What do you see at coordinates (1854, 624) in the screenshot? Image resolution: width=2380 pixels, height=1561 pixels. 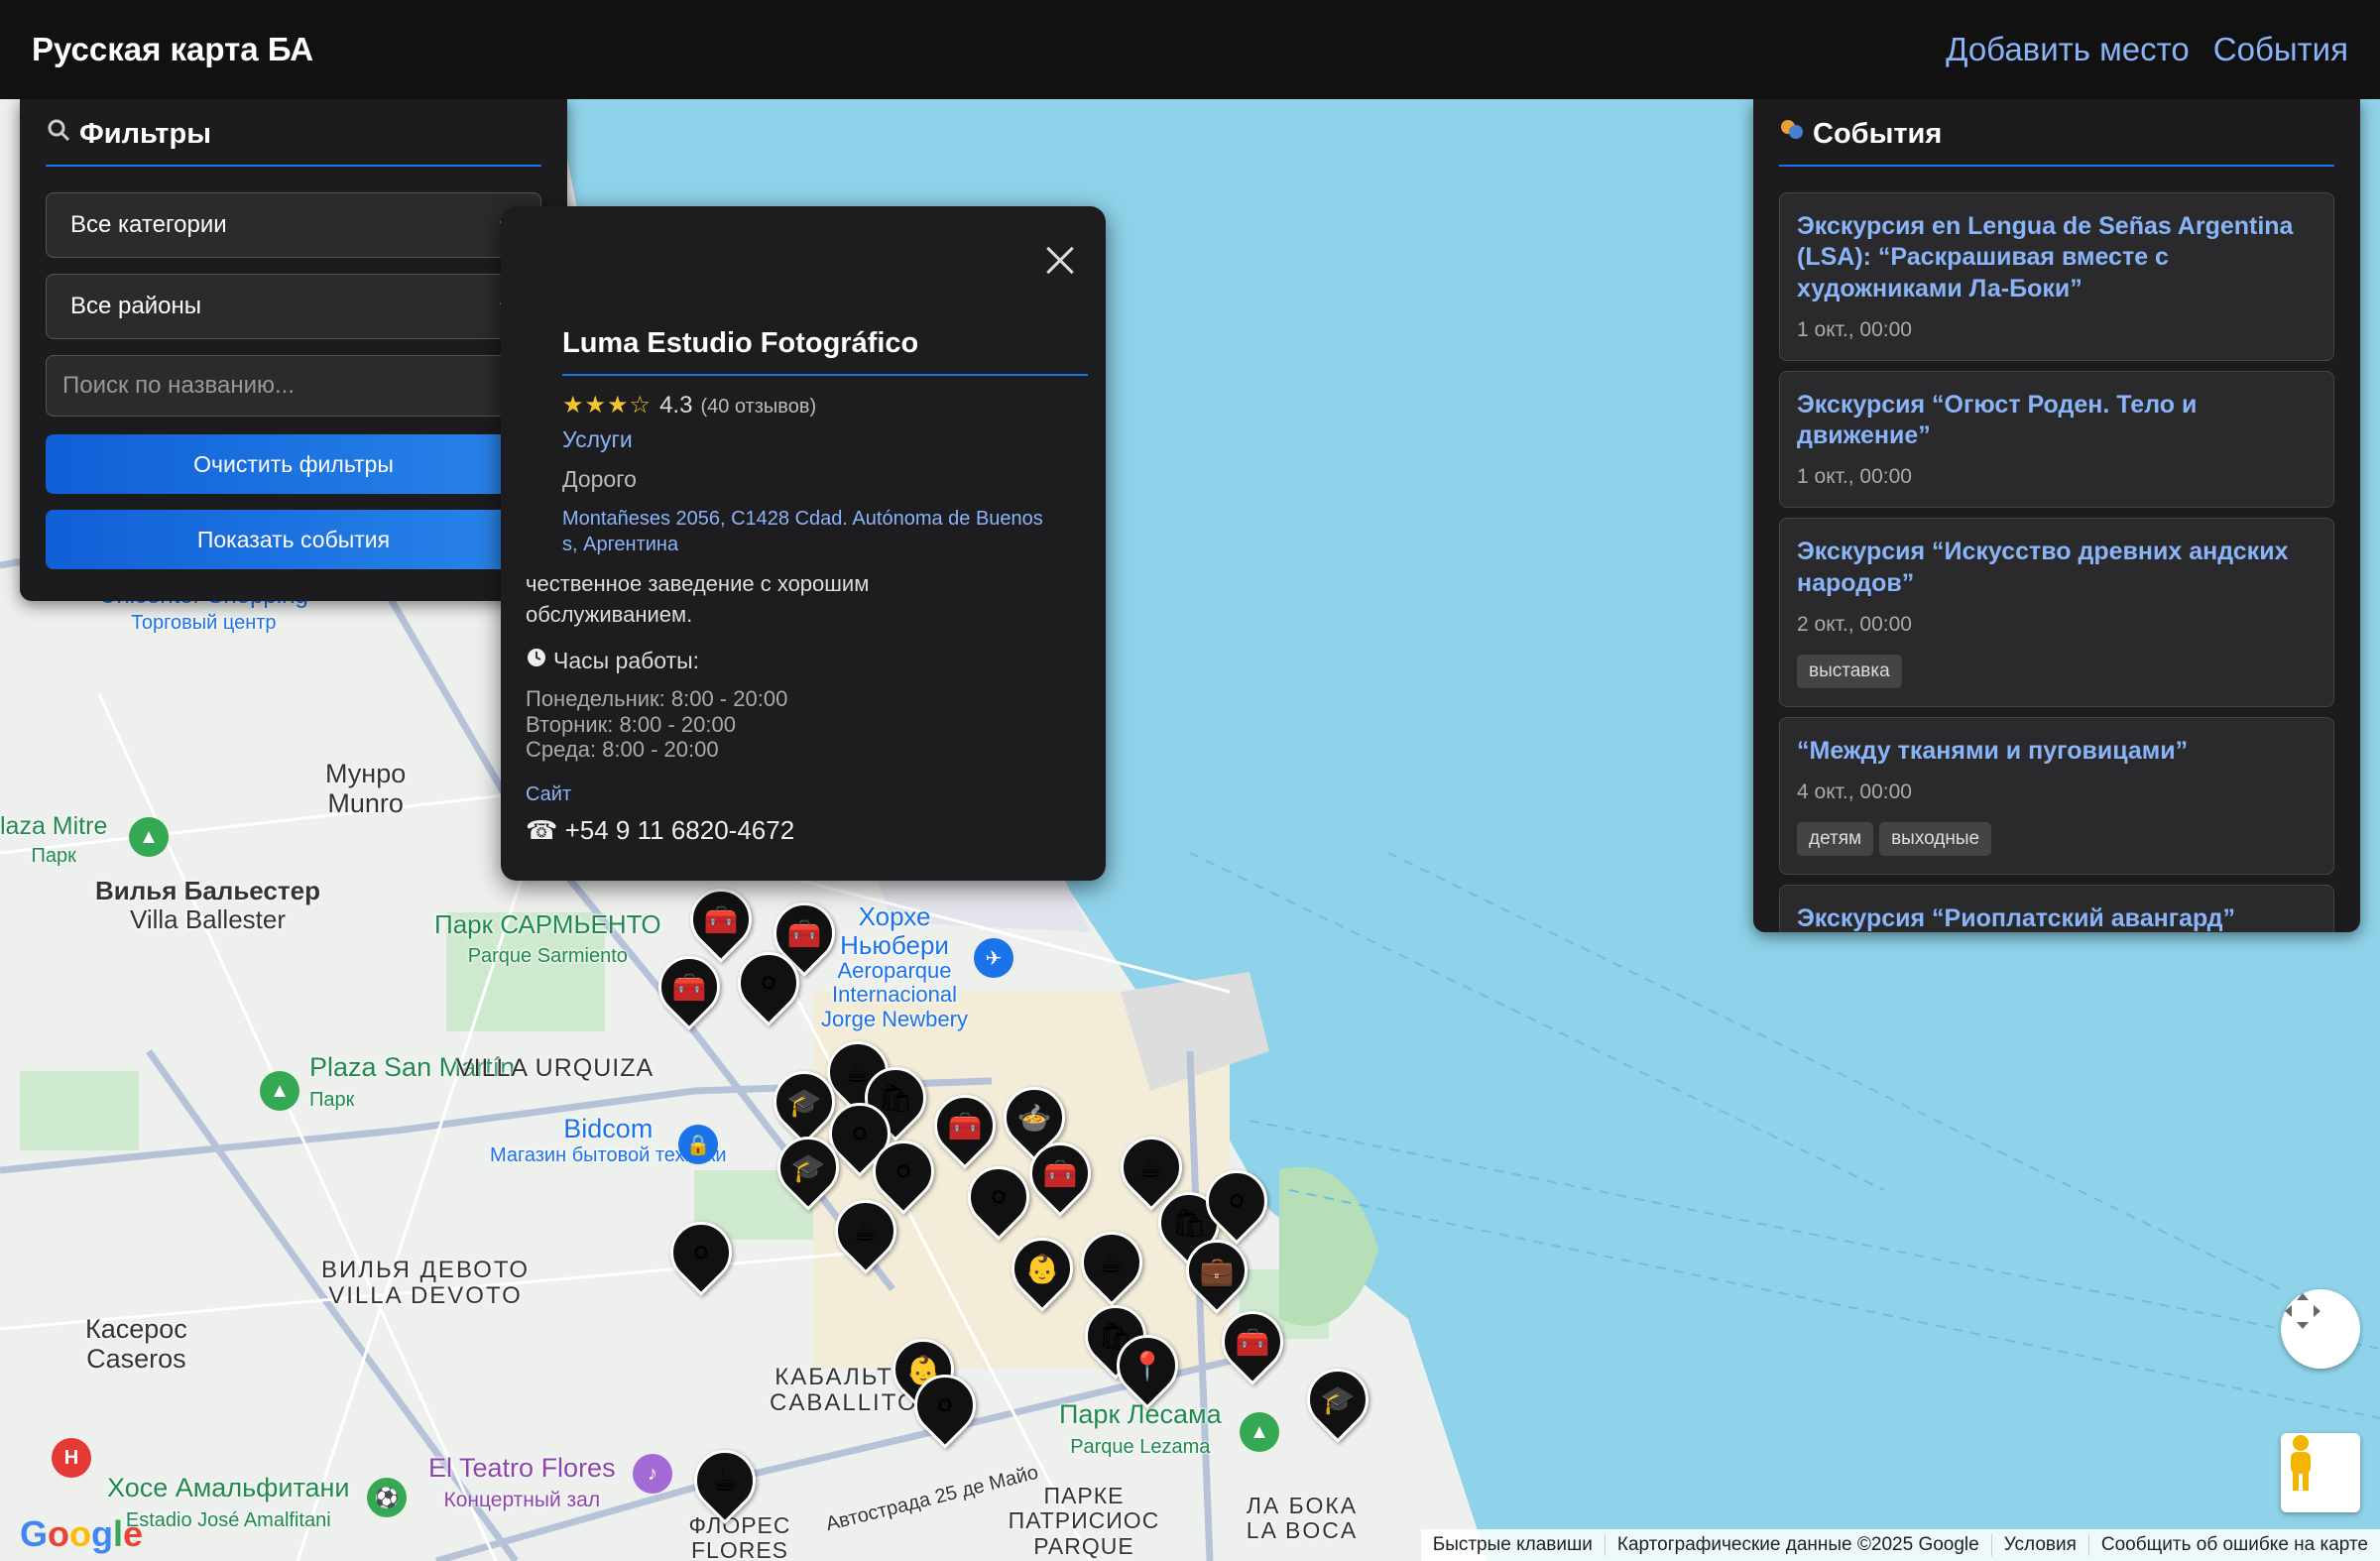 I see `event-date: 2 окт., 00:00` at bounding box center [1854, 624].